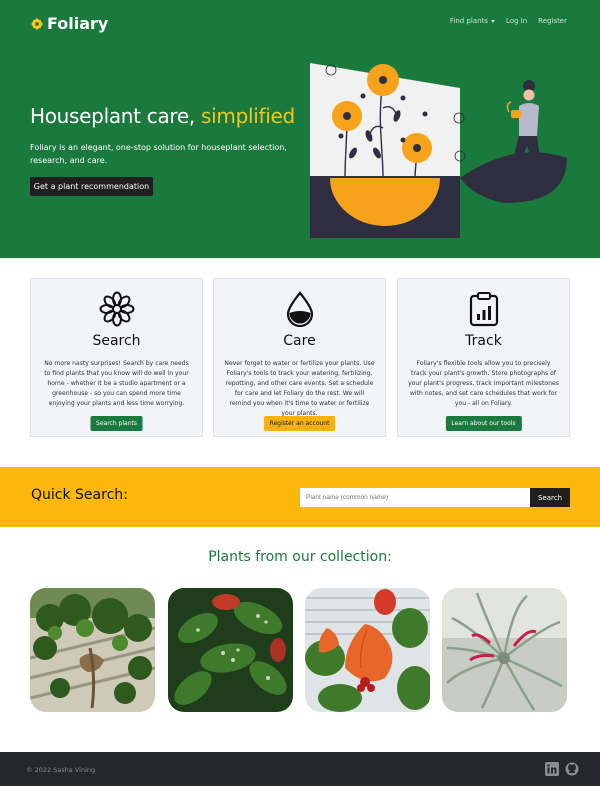 The height and width of the screenshot is (786, 600). I want to click on quick-search-bar: Quick Search: Search, so click(300, 497).